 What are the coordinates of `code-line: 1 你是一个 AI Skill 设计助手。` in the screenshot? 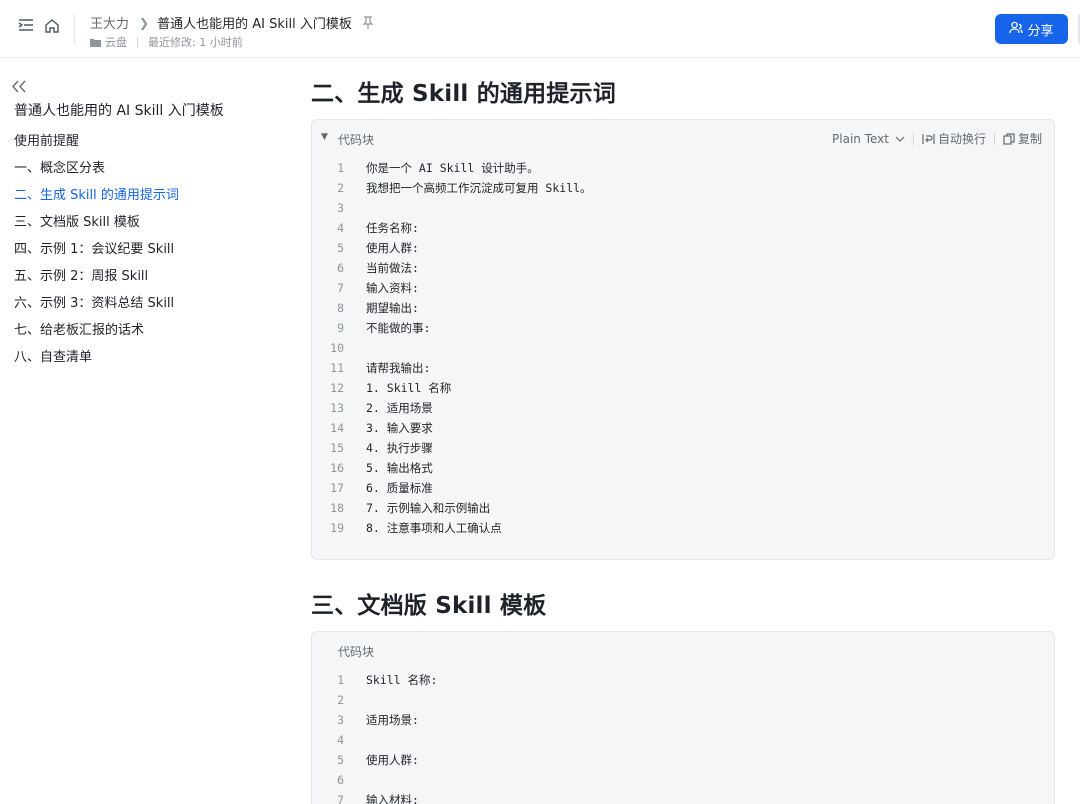 It's located at (683, 168).